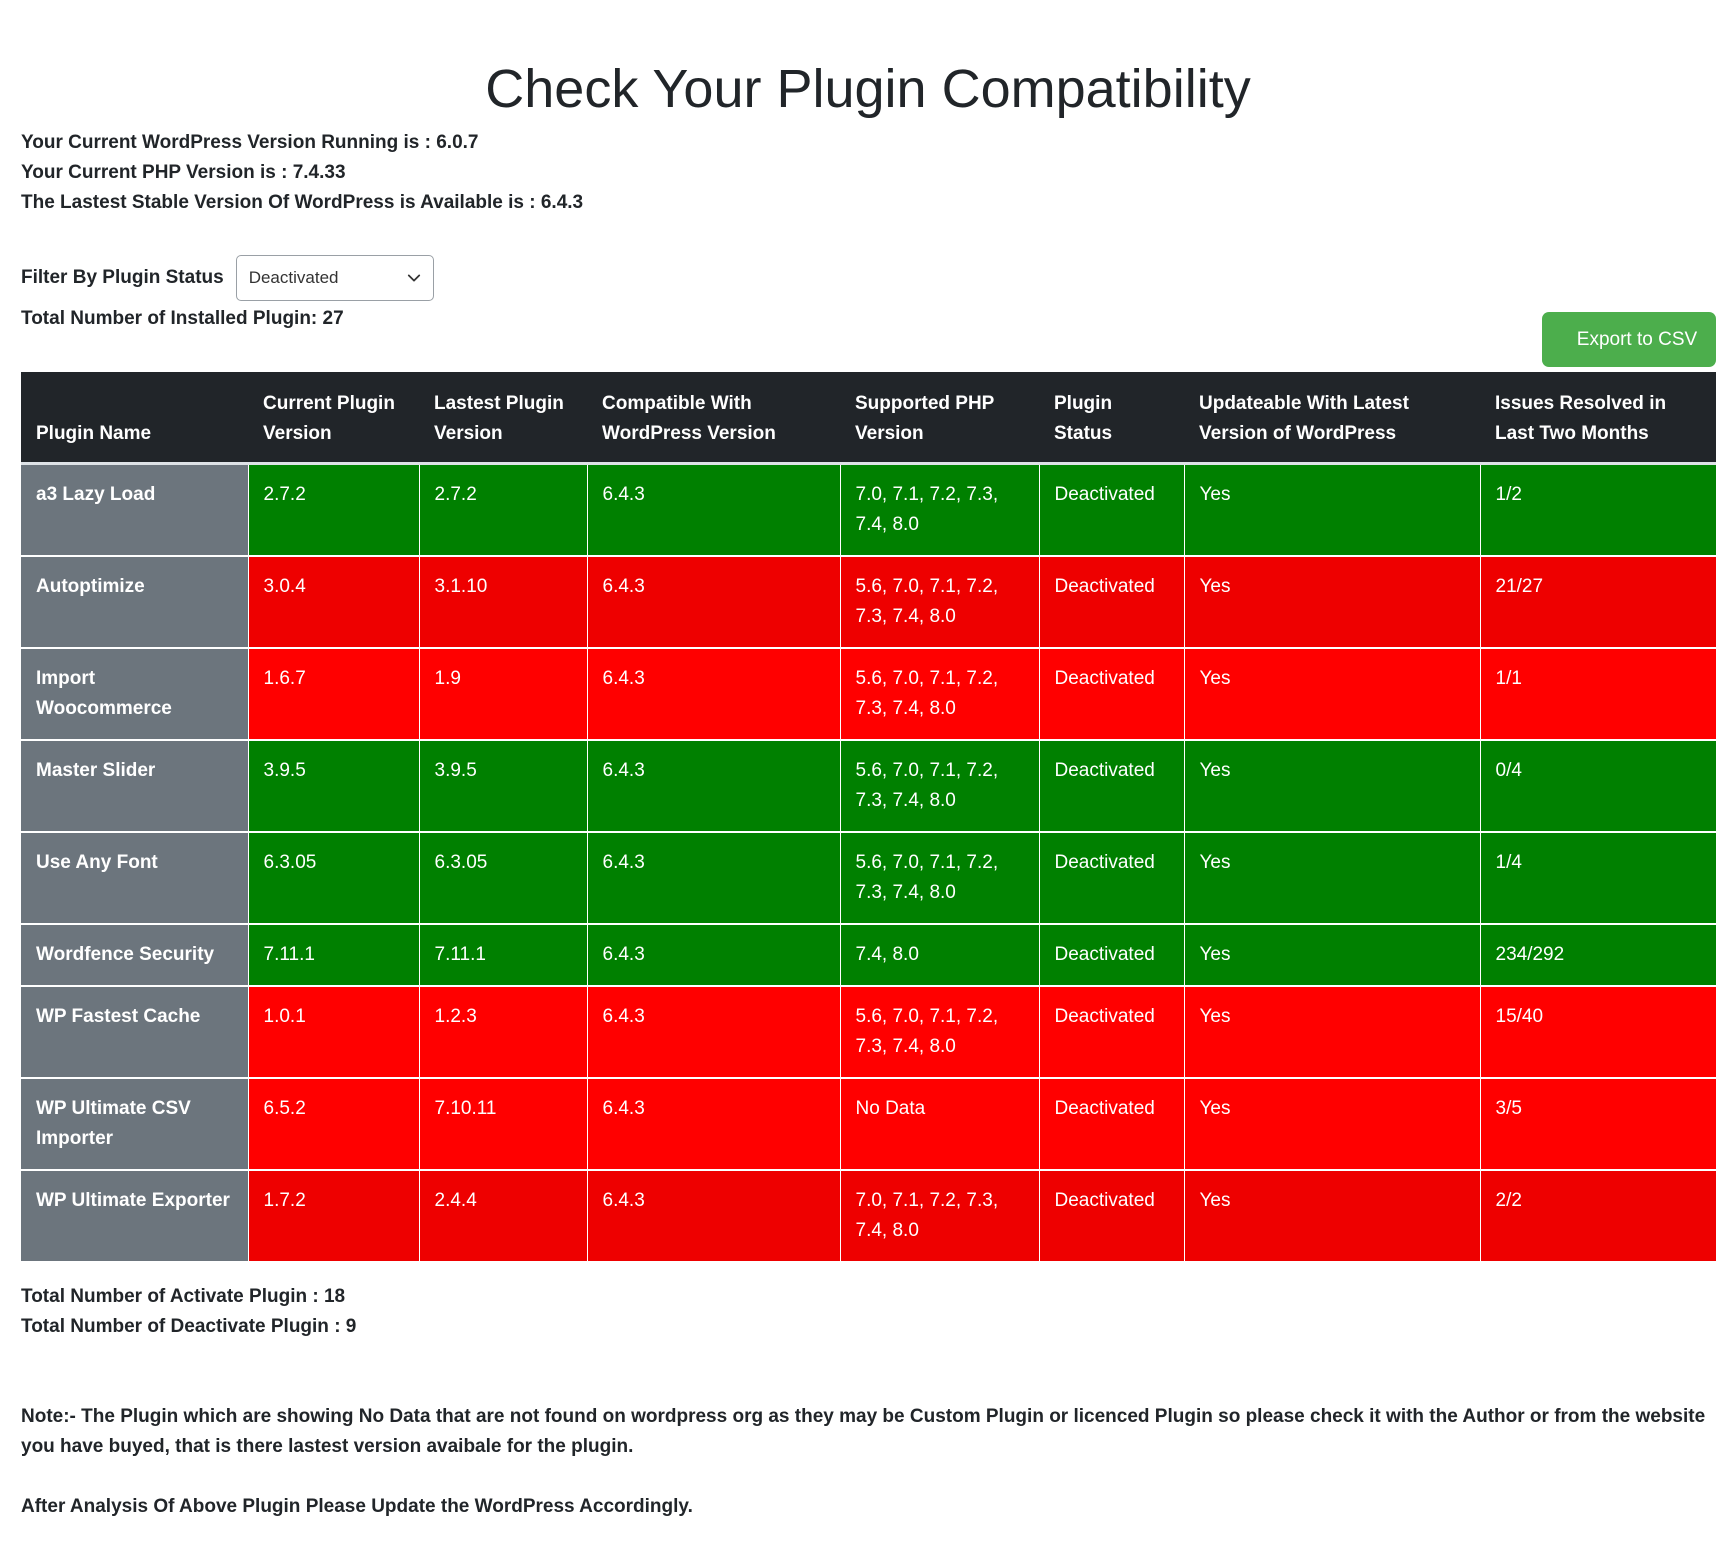 This screenshot has height=1558, width=1716. Describe the element at coordinates (1598, 955) in the screenshot. I see `issues-resolved-cell: 234/292` at that location.